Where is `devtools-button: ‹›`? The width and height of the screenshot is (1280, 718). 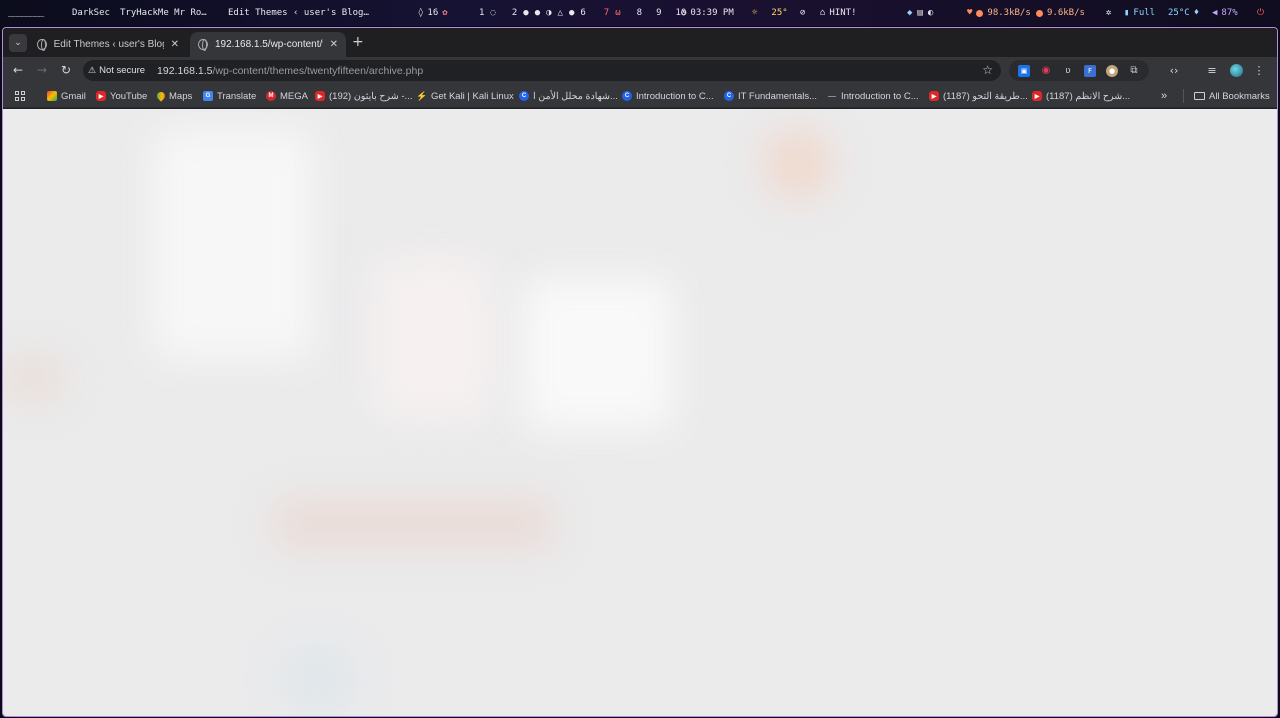 devtools-button: ‹› is located at coordinates (1174, 70).